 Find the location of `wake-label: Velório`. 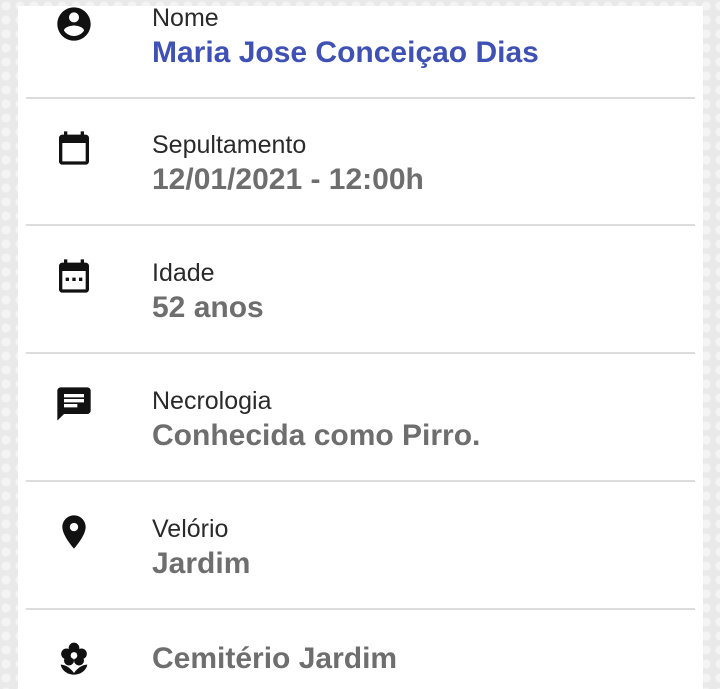

wake-label: Velório is located at coordinates (190, 529).